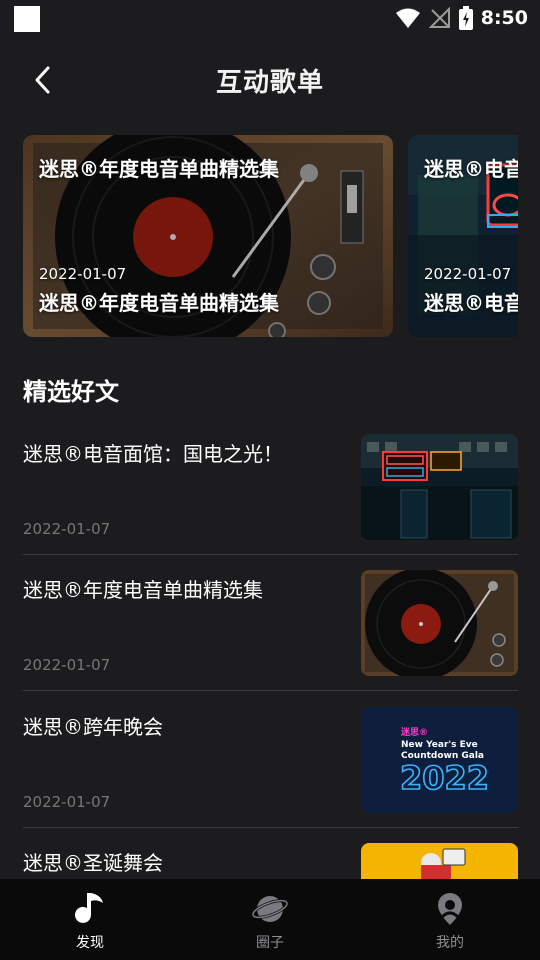  I want to click on carousel-card: 迷思®年度电音单曲精选集 2022-01-07 迷思®年度电音单曲精选集, so click(208, 236).